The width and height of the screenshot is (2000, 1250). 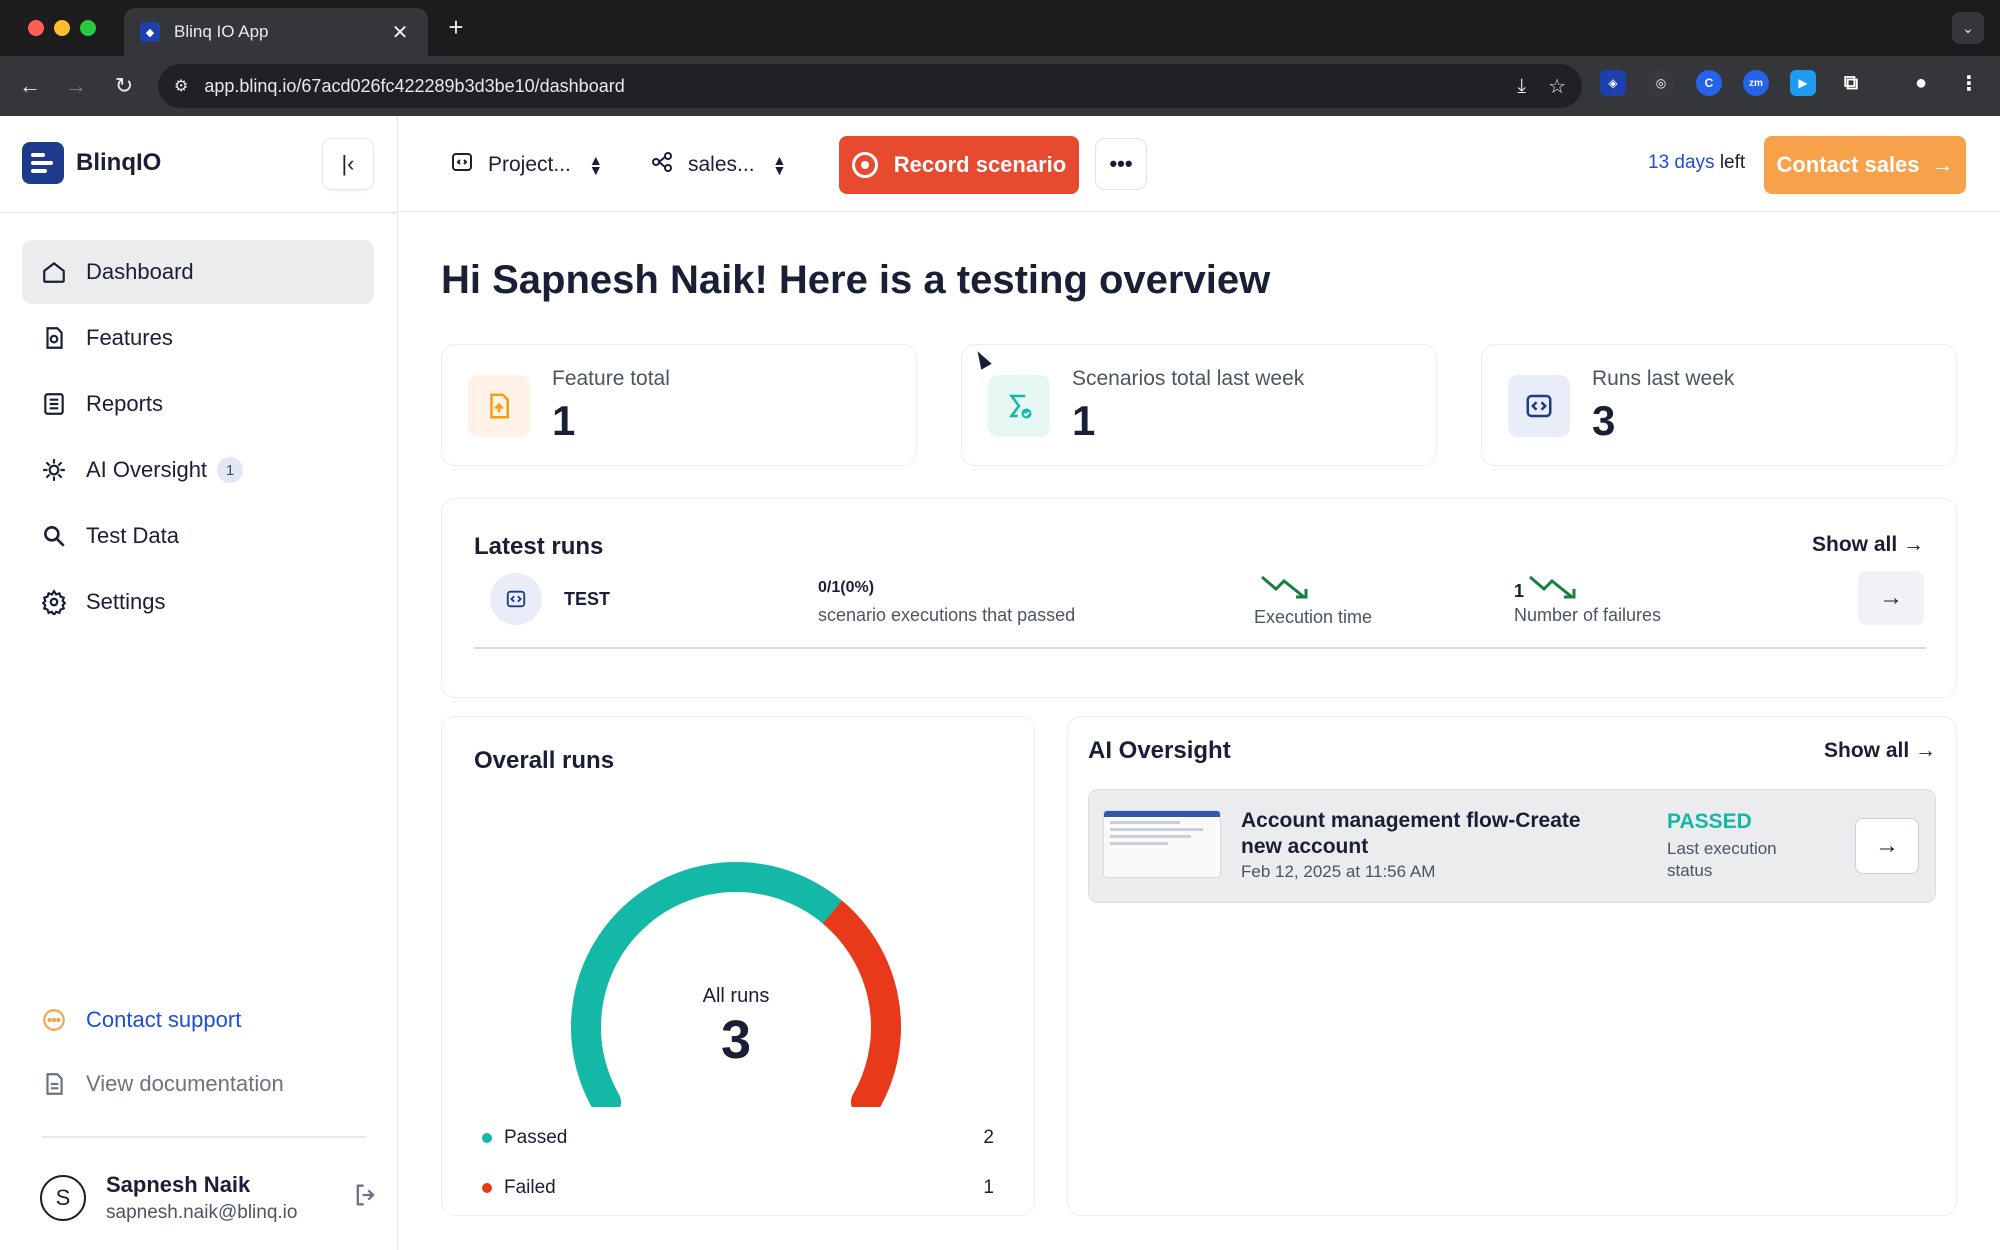 I want to click on scenario-icon, so click(x=1019, y=406).